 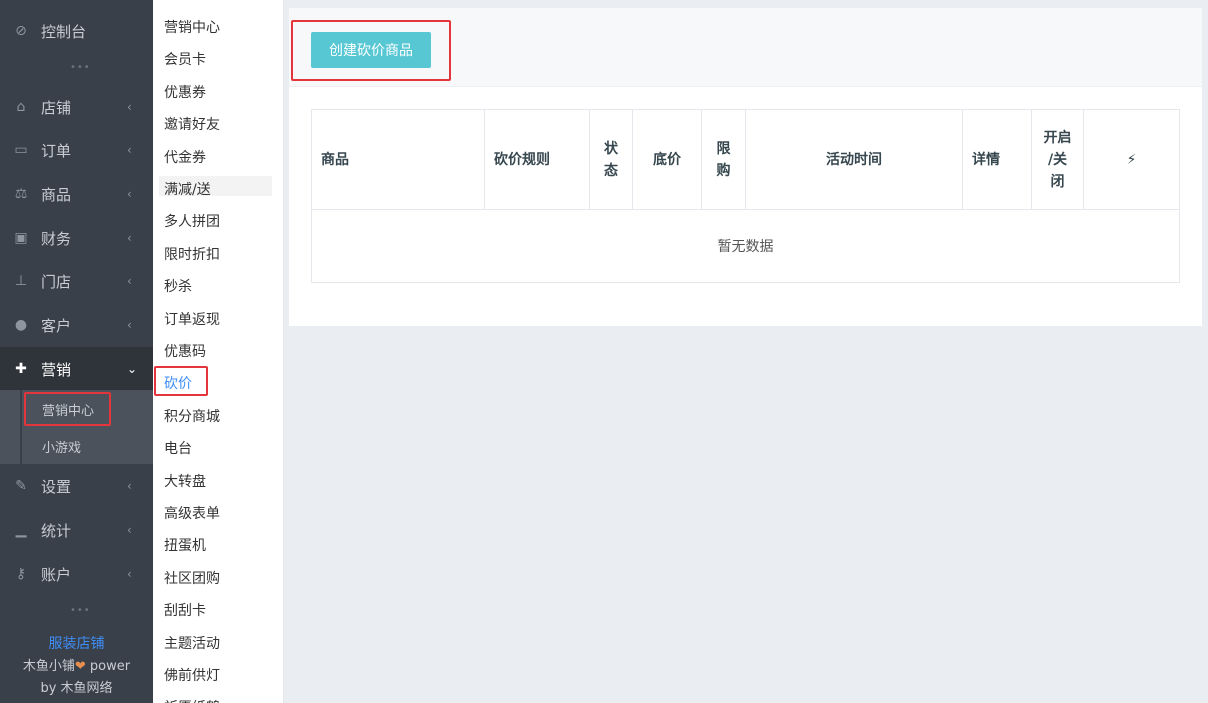 What do you see at coordinates (192, 319) in the screenshot?
I see `menu-item-order-cashback: 订单返现` at bounding box center [192, 319].